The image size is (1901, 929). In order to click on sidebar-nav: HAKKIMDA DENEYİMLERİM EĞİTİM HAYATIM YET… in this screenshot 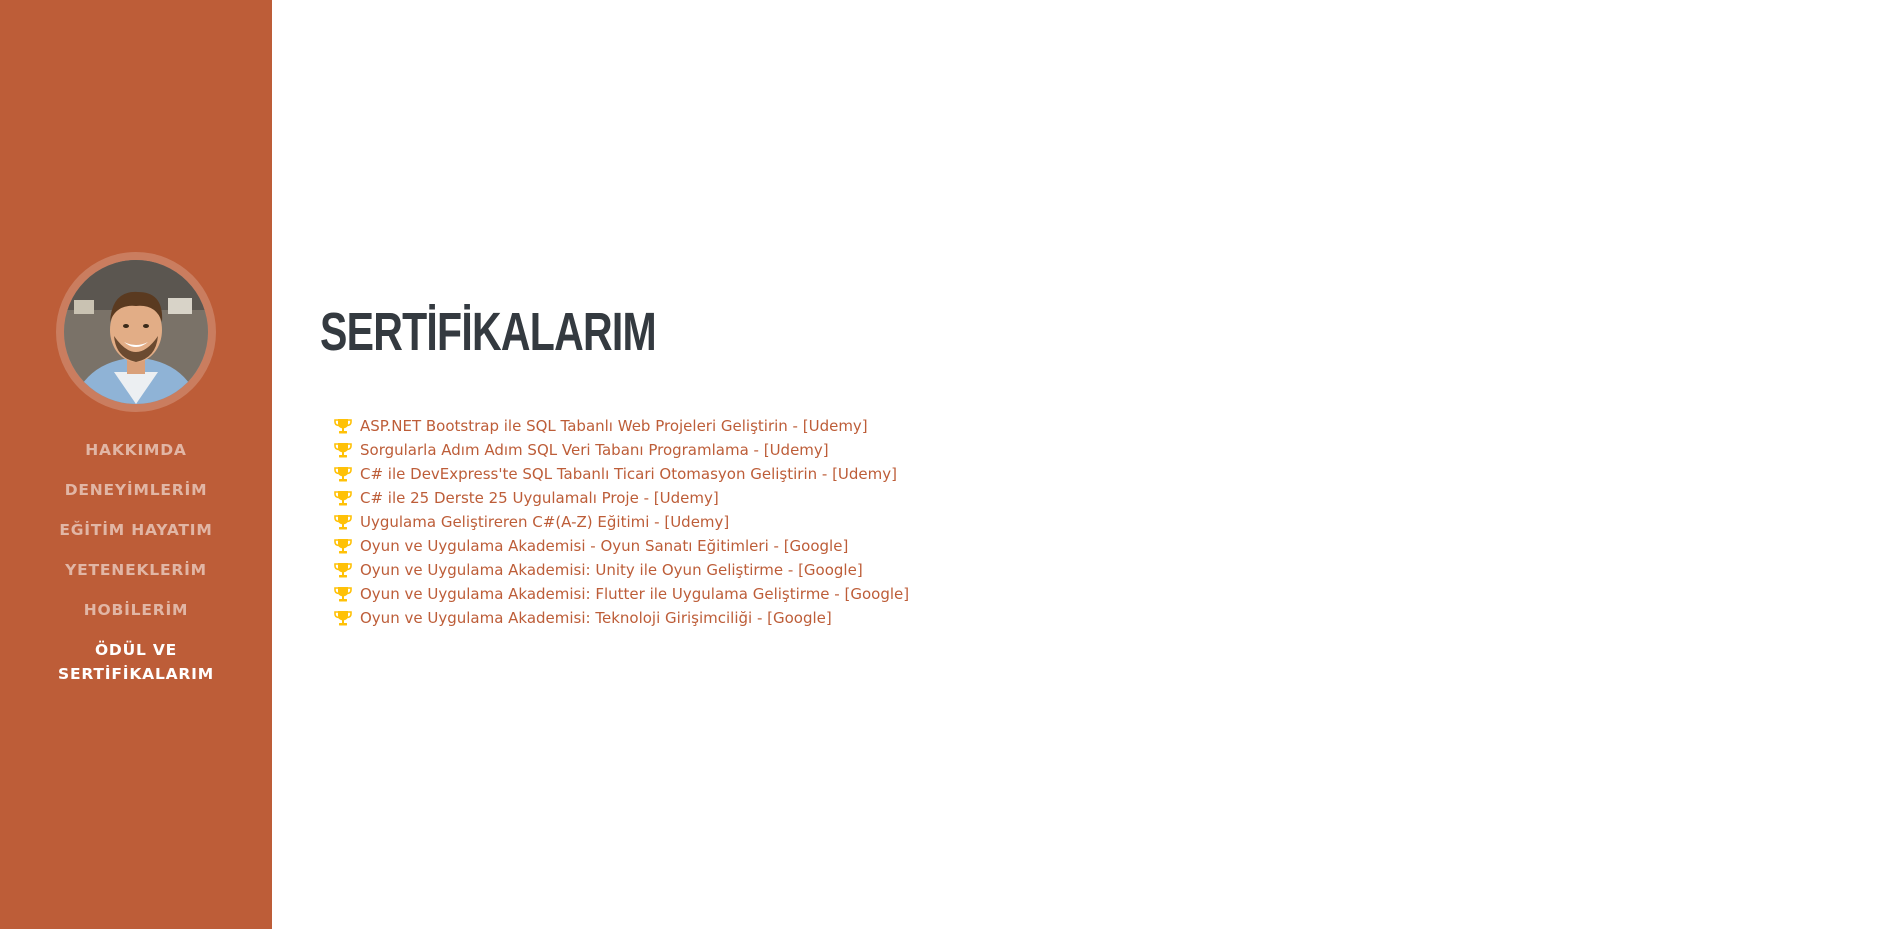, I will do `click(136, 566)`.